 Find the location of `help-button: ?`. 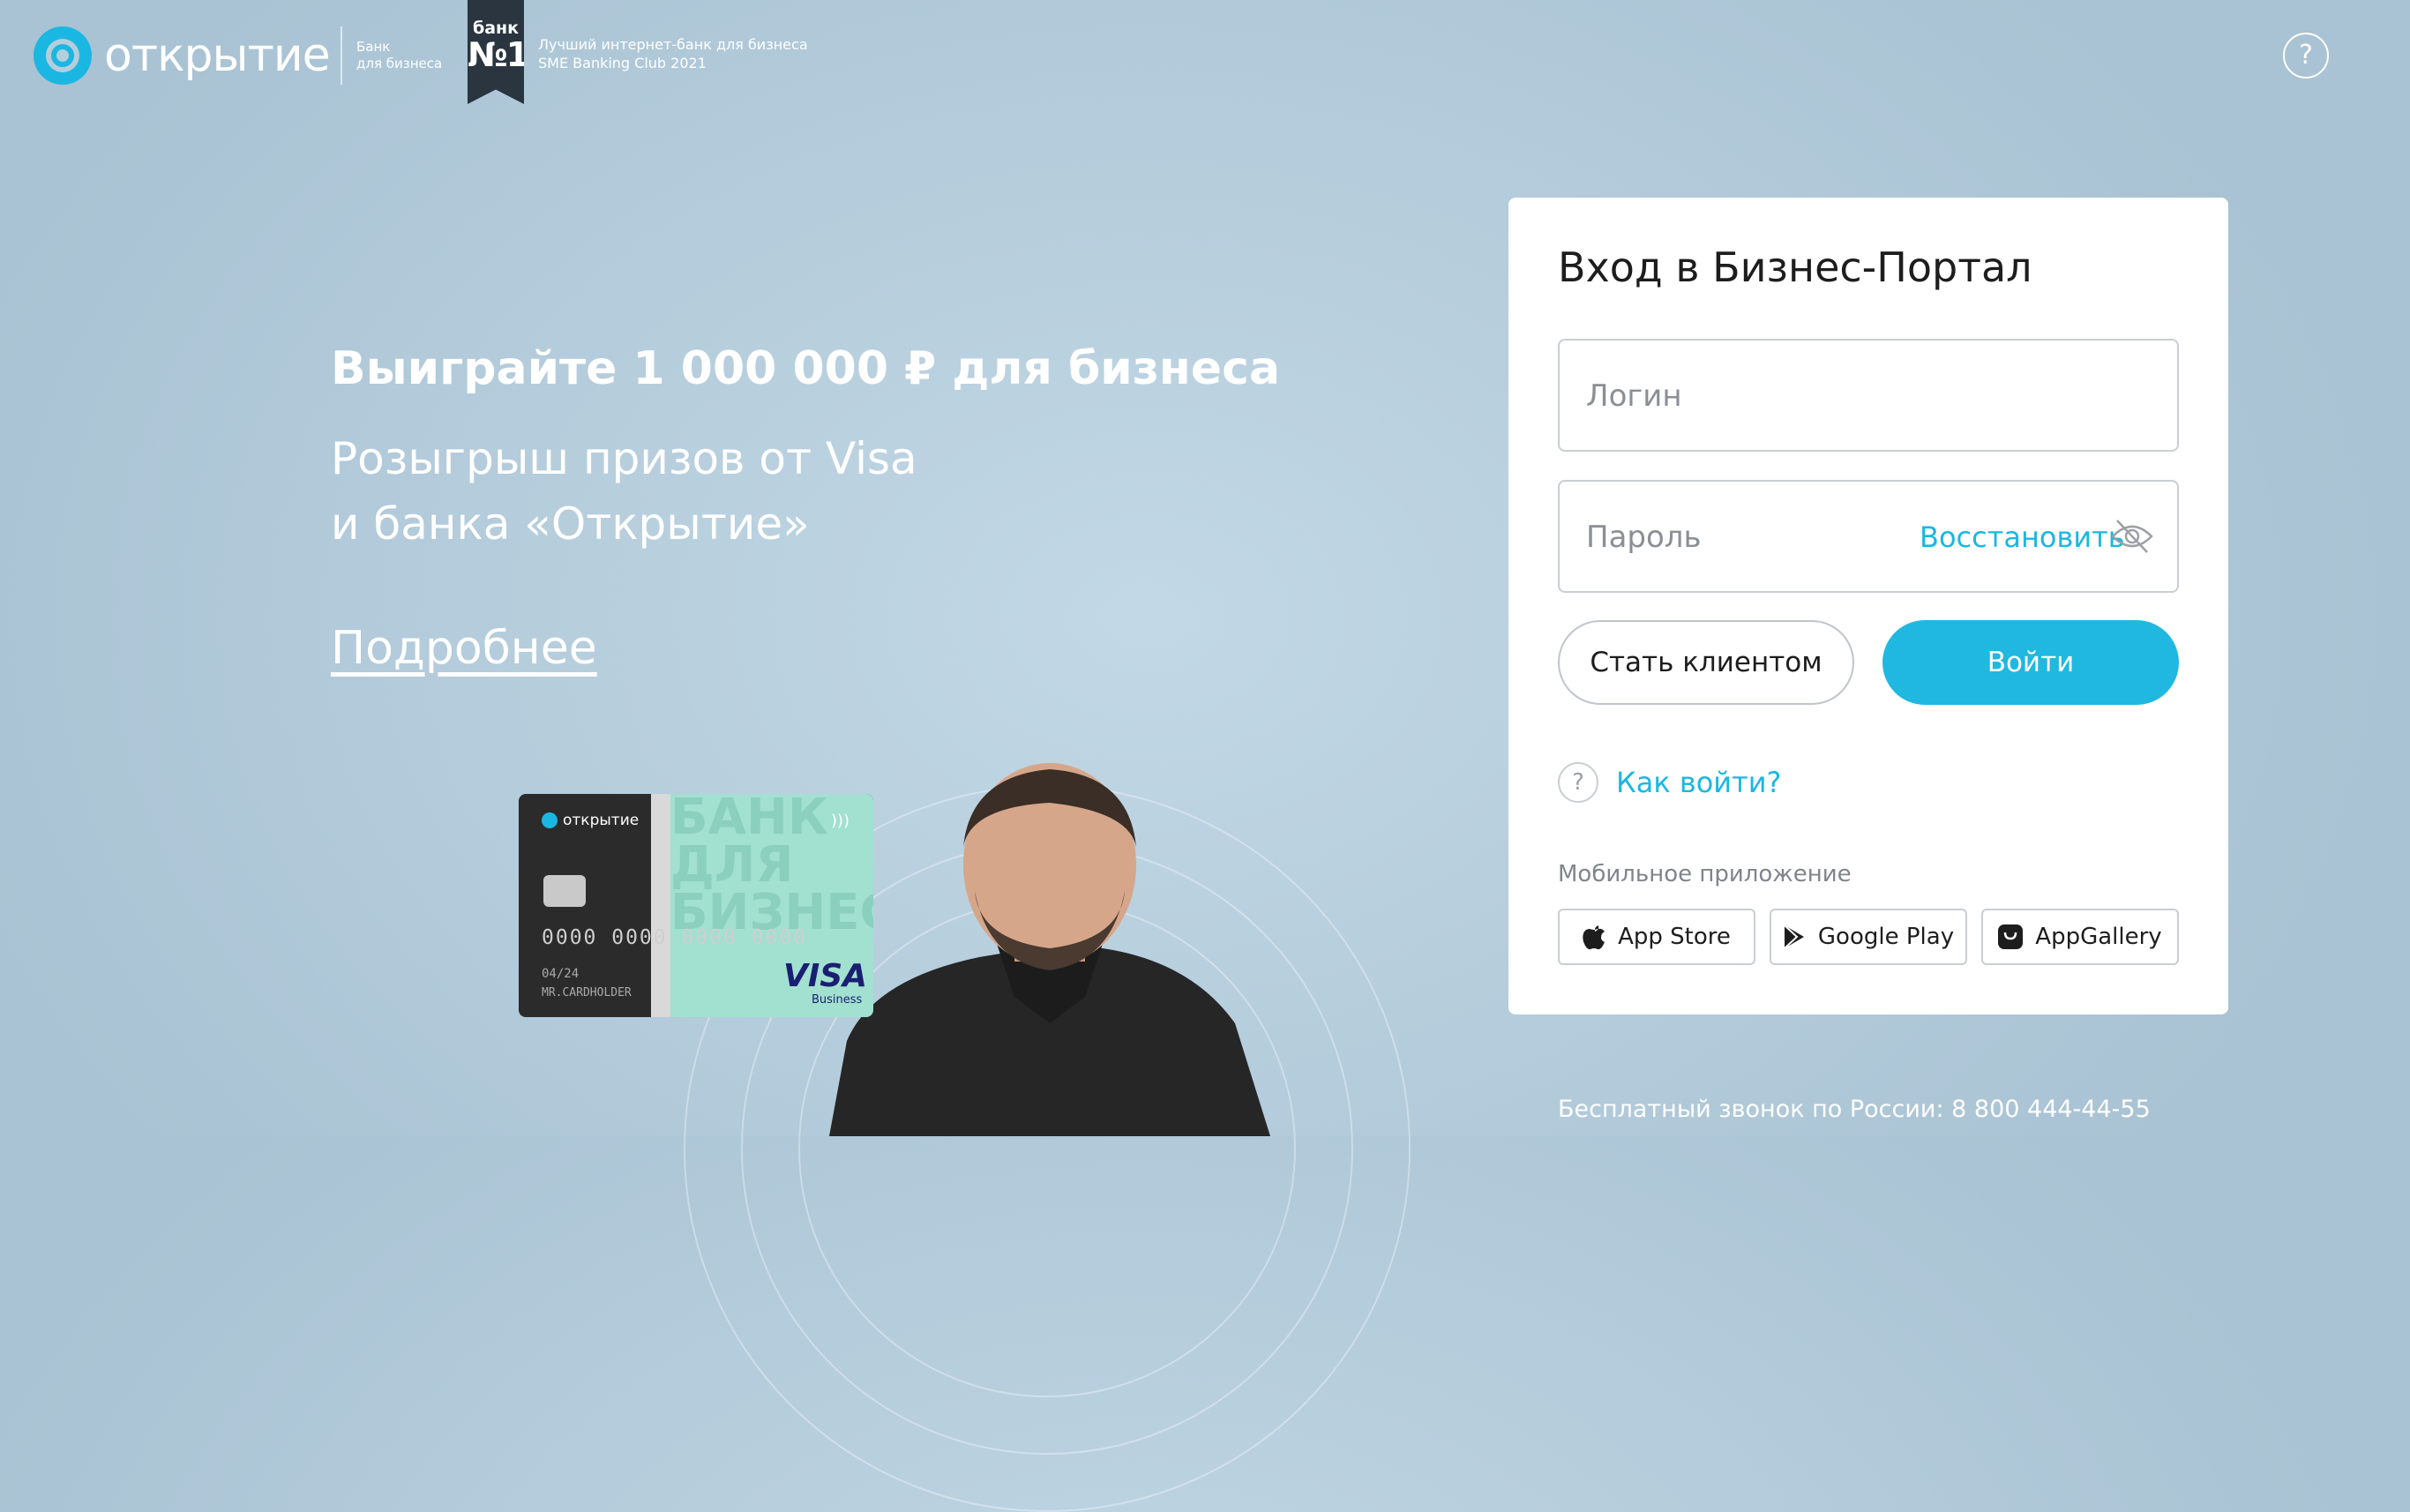

help-button: ? is located at coordinates (2306, 56).